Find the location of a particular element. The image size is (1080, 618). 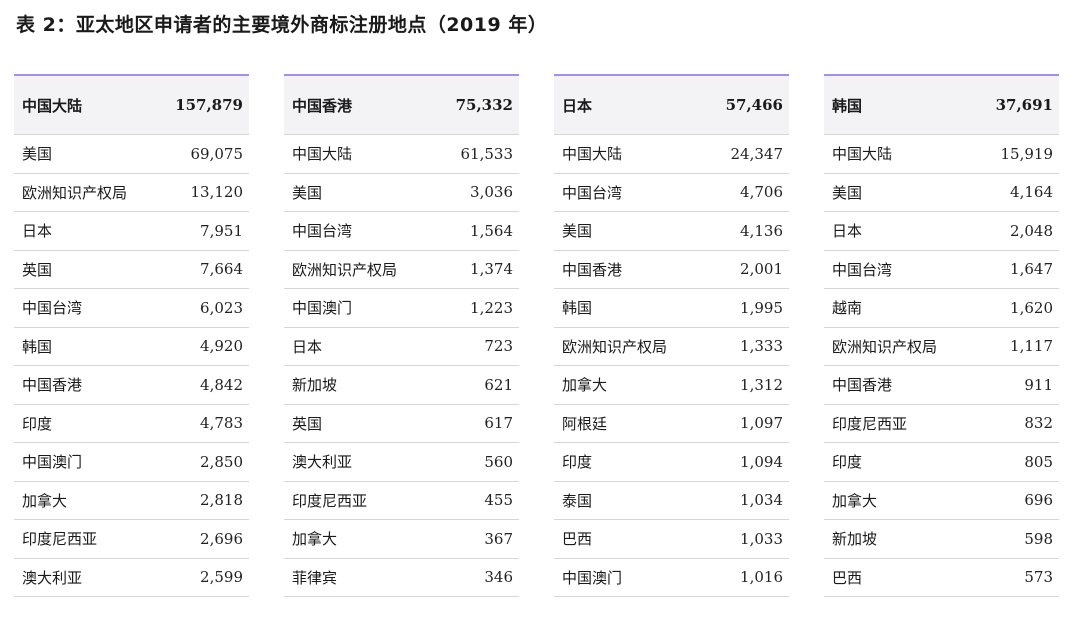

table-row: 欧洲知识产权局 1,333 is located at coordinates (671, 347).